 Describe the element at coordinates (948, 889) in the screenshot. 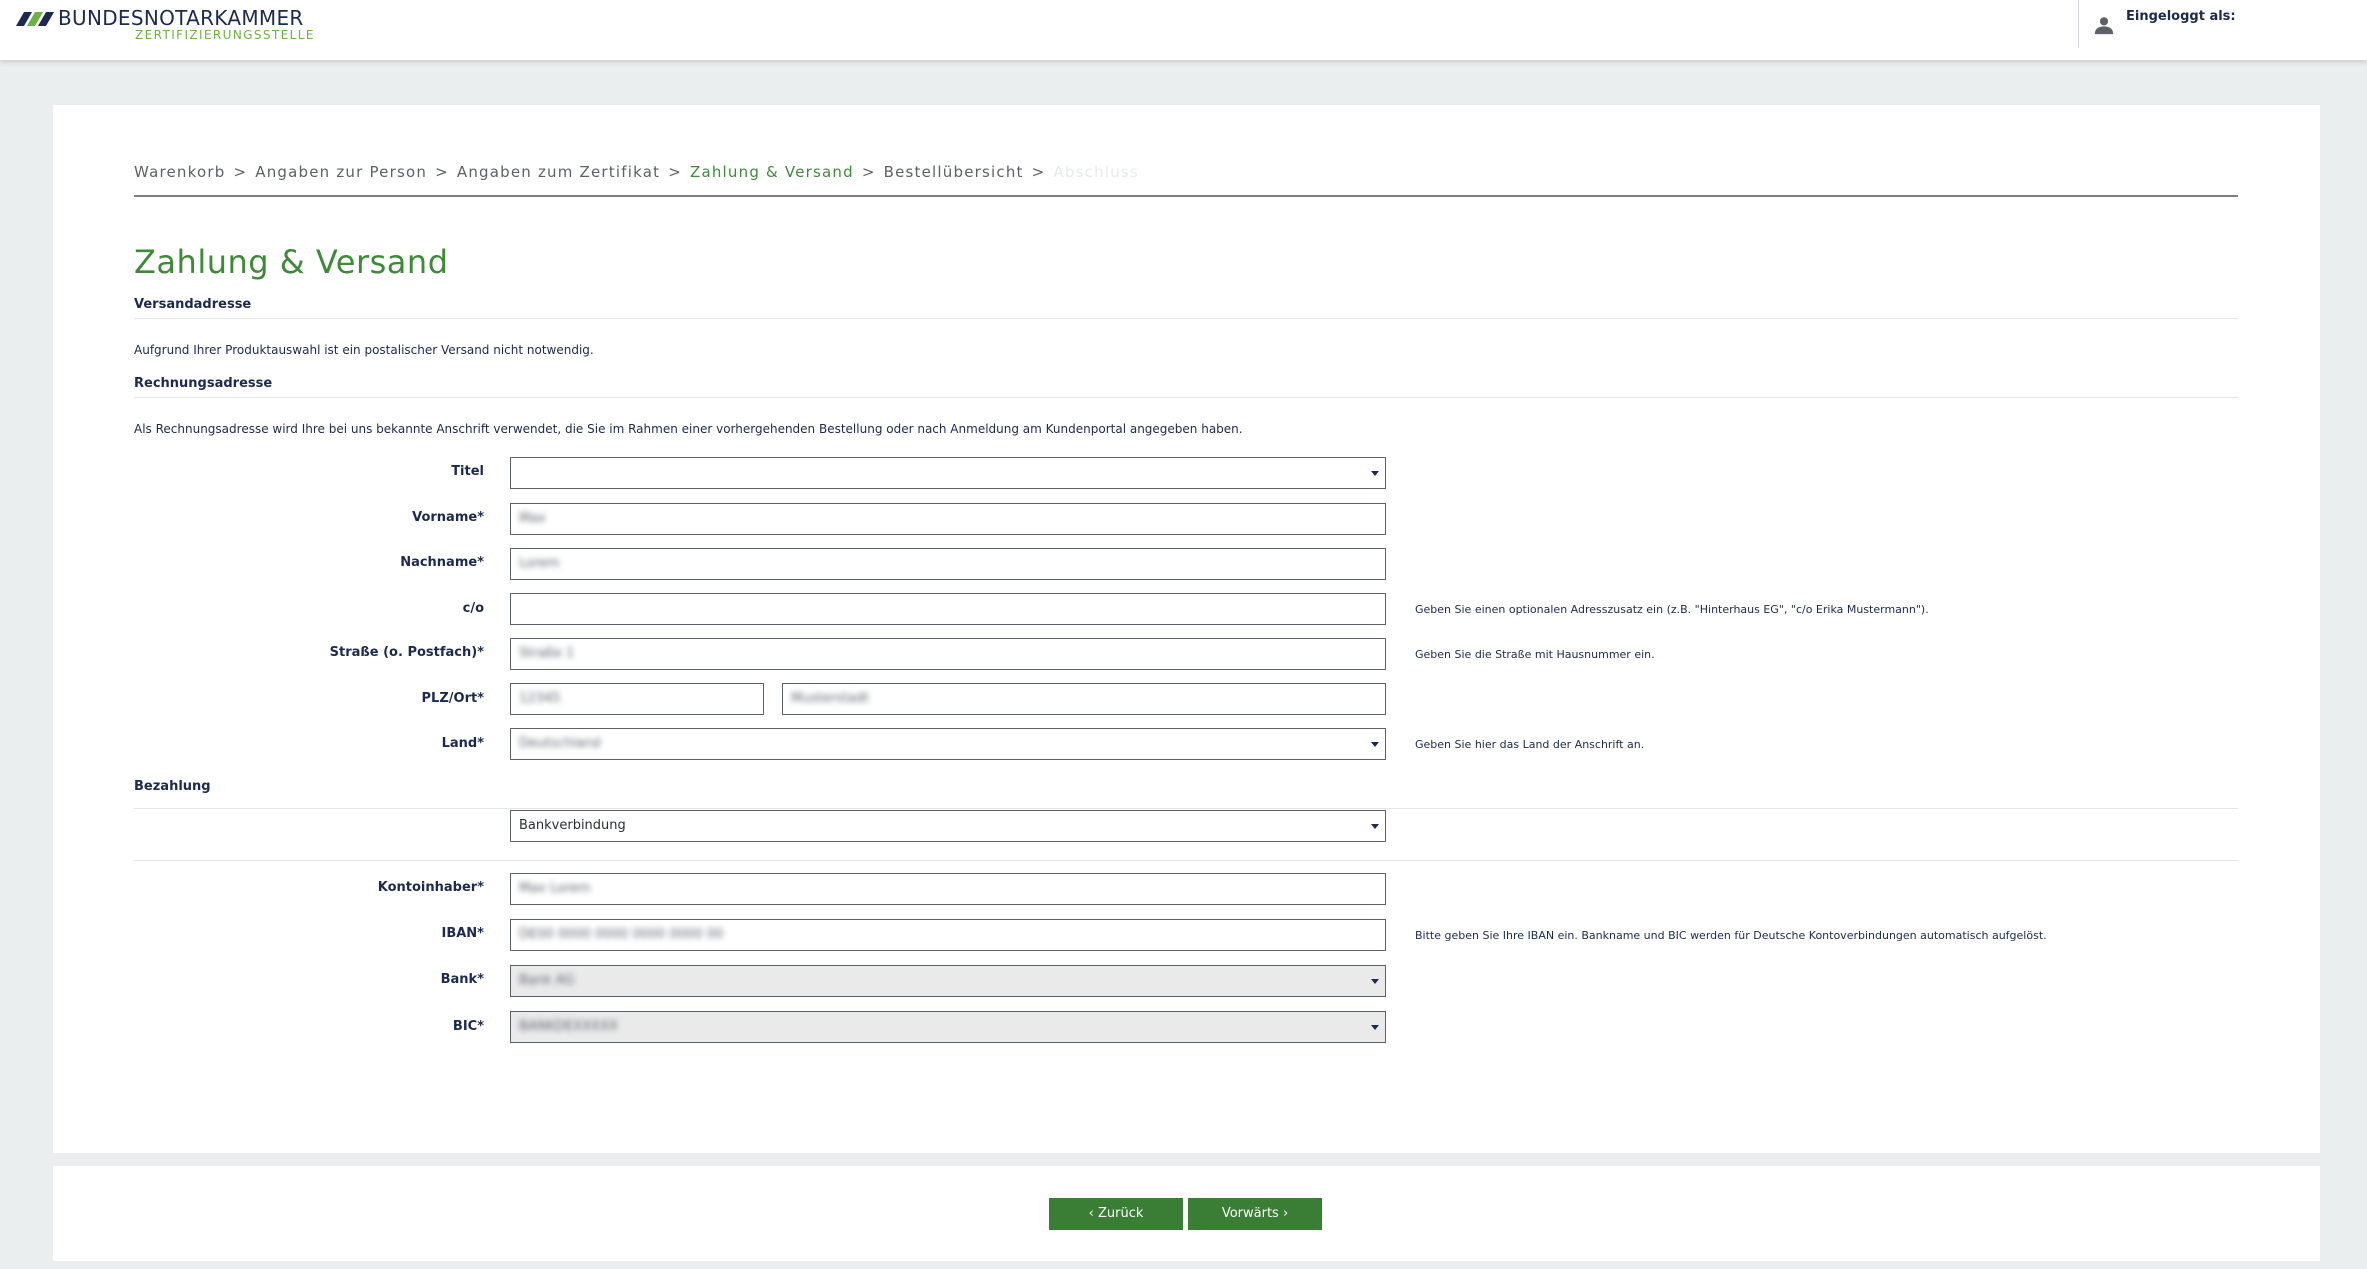

I see `account-holder-input: Max Lorem` at that location.